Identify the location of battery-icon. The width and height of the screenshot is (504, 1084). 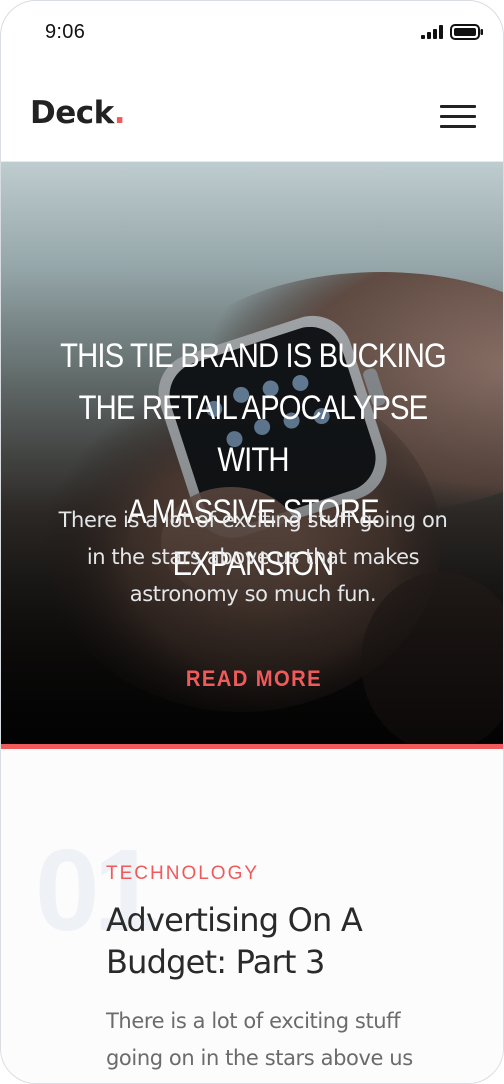
(466, 32).